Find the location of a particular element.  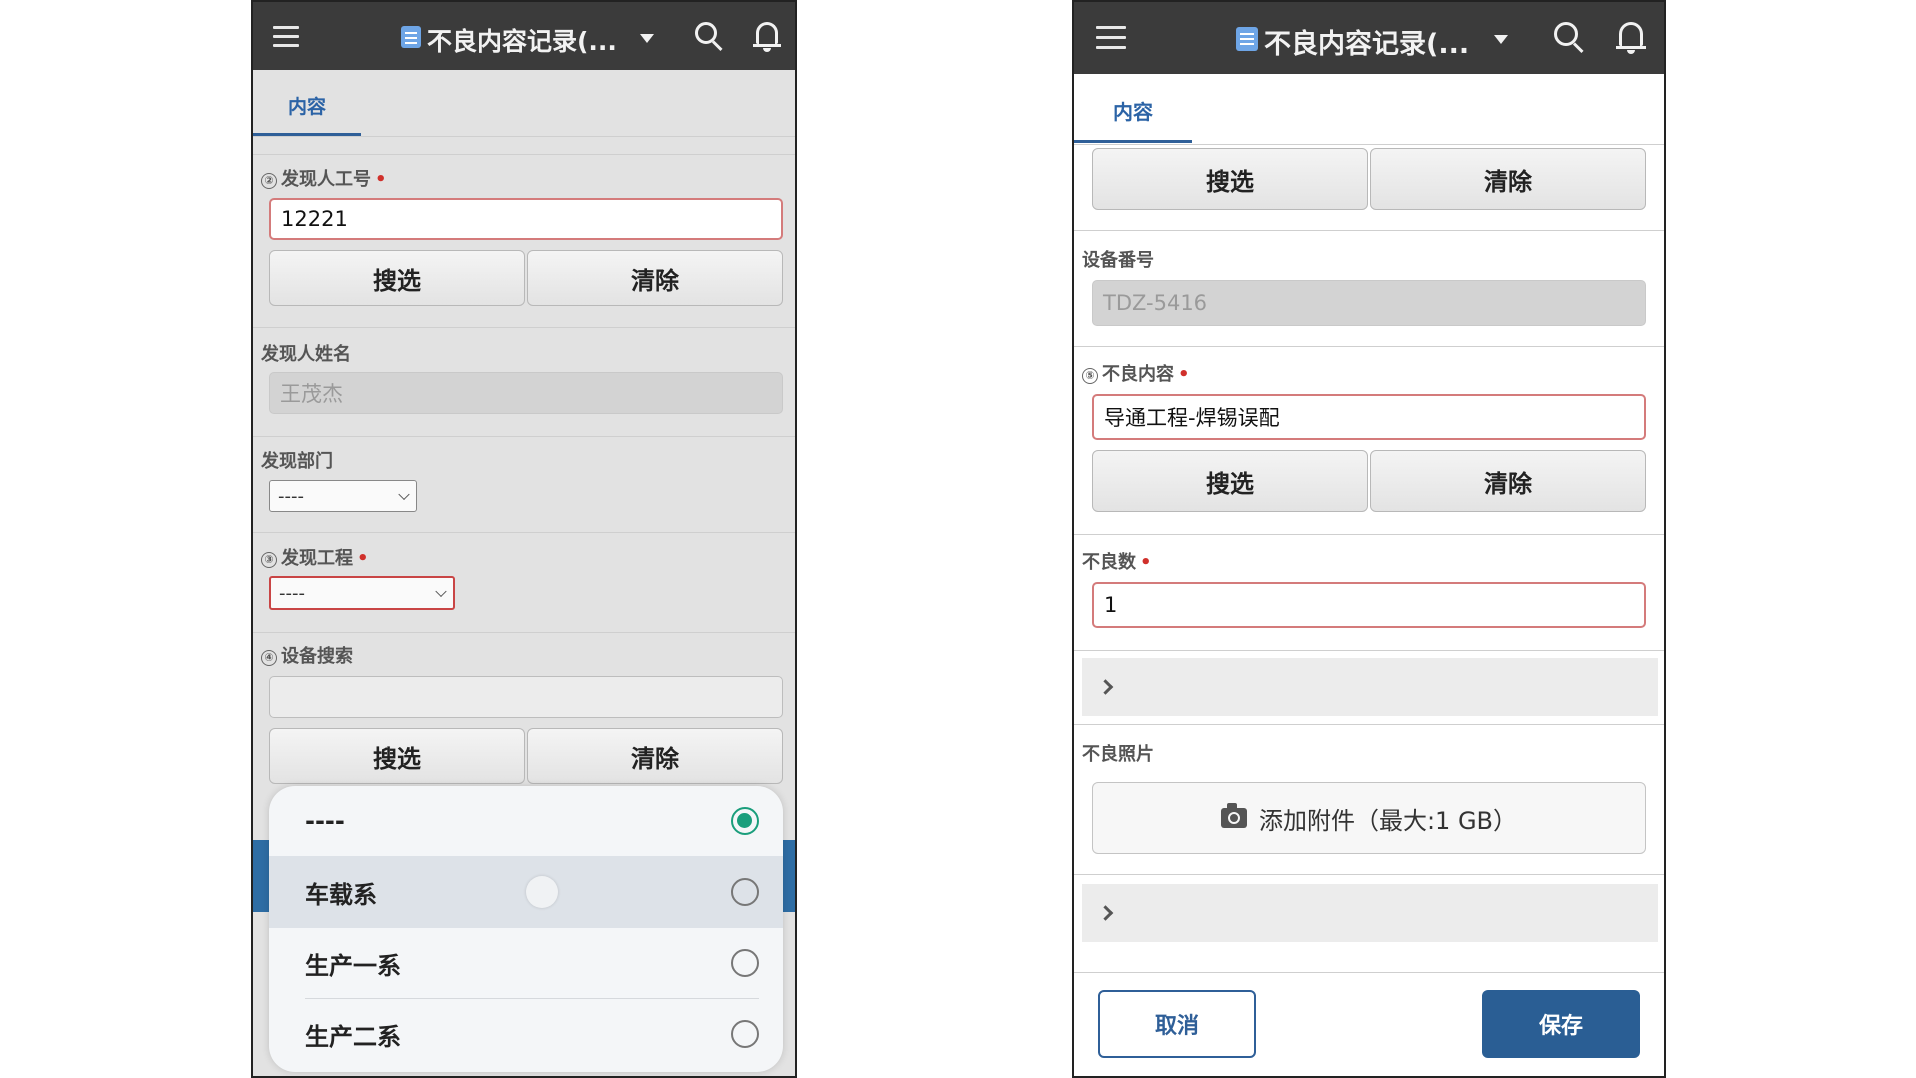

defect-field: 导通工程-焊锡误配 is located at coordinates (1369, 417).